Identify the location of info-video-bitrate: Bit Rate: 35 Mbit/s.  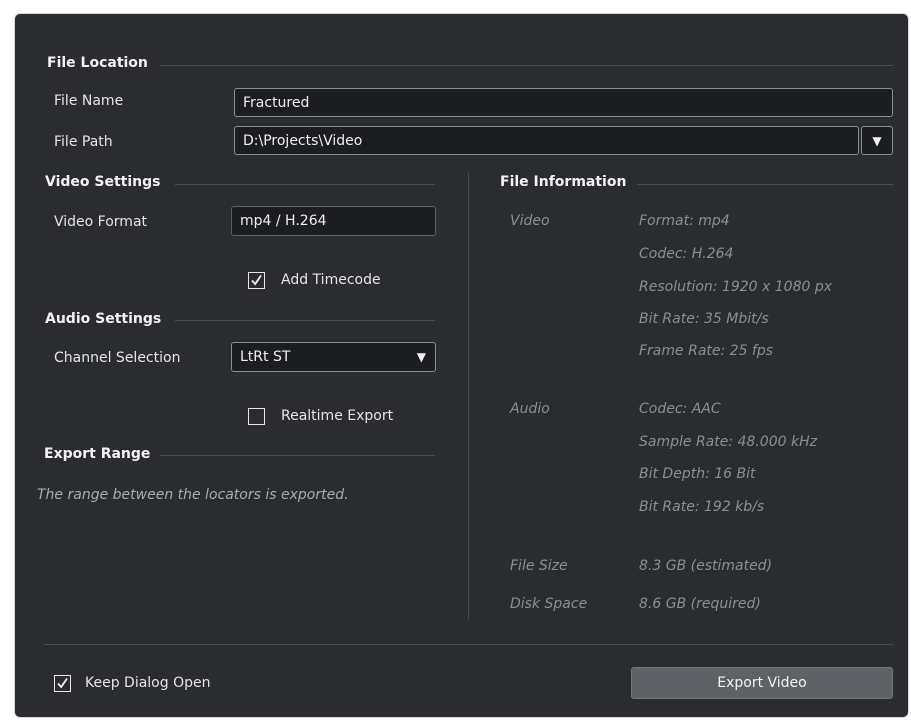
(704, 319).